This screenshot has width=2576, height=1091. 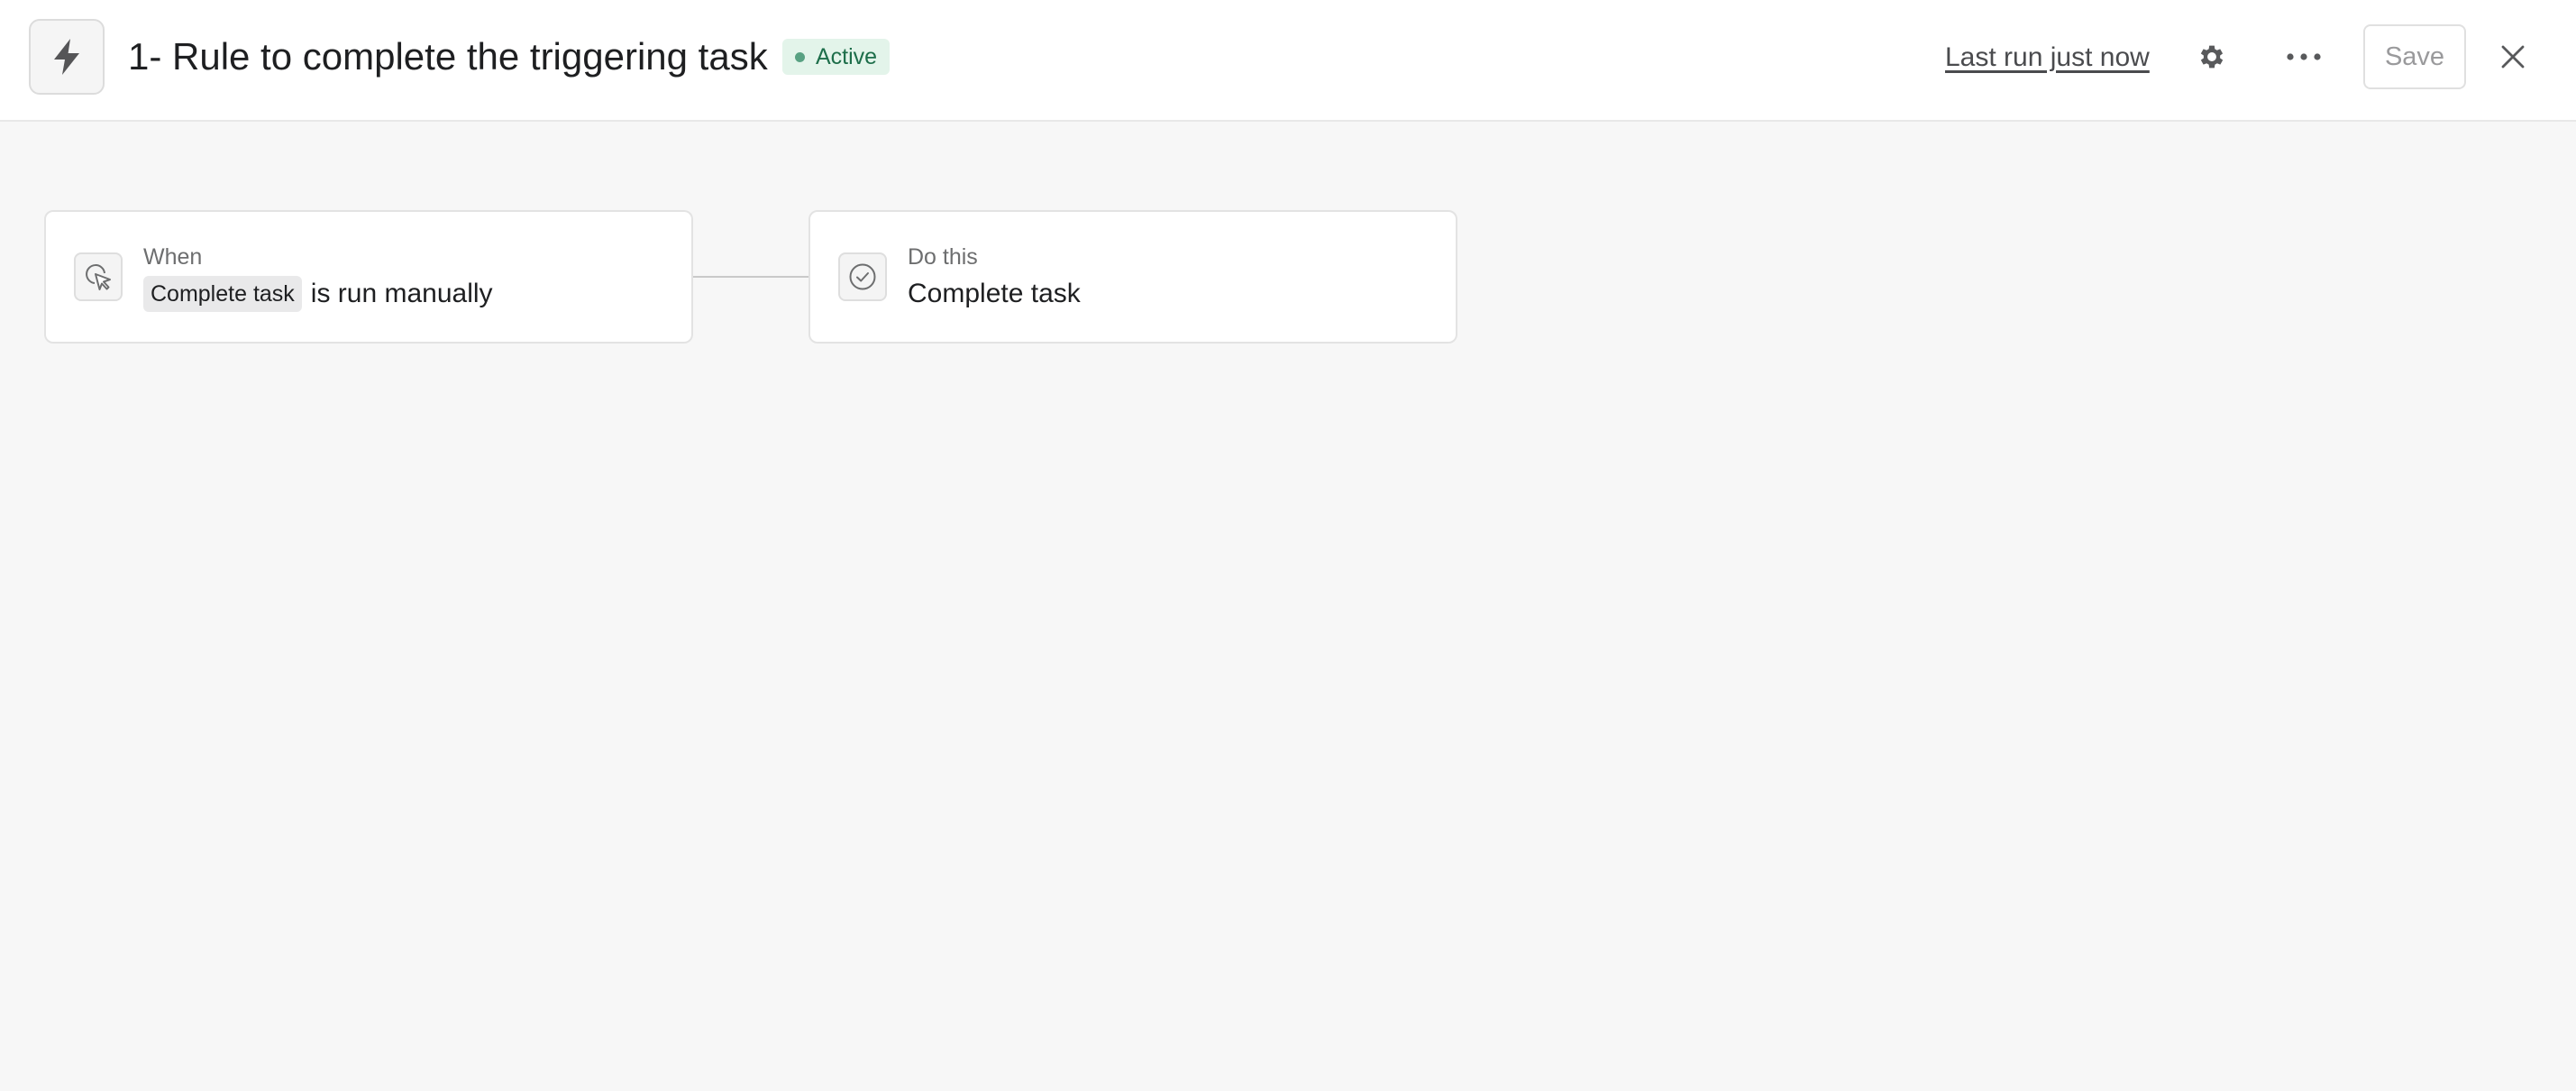 I want to click on rule-icon-button, so click(x=67, y=57).